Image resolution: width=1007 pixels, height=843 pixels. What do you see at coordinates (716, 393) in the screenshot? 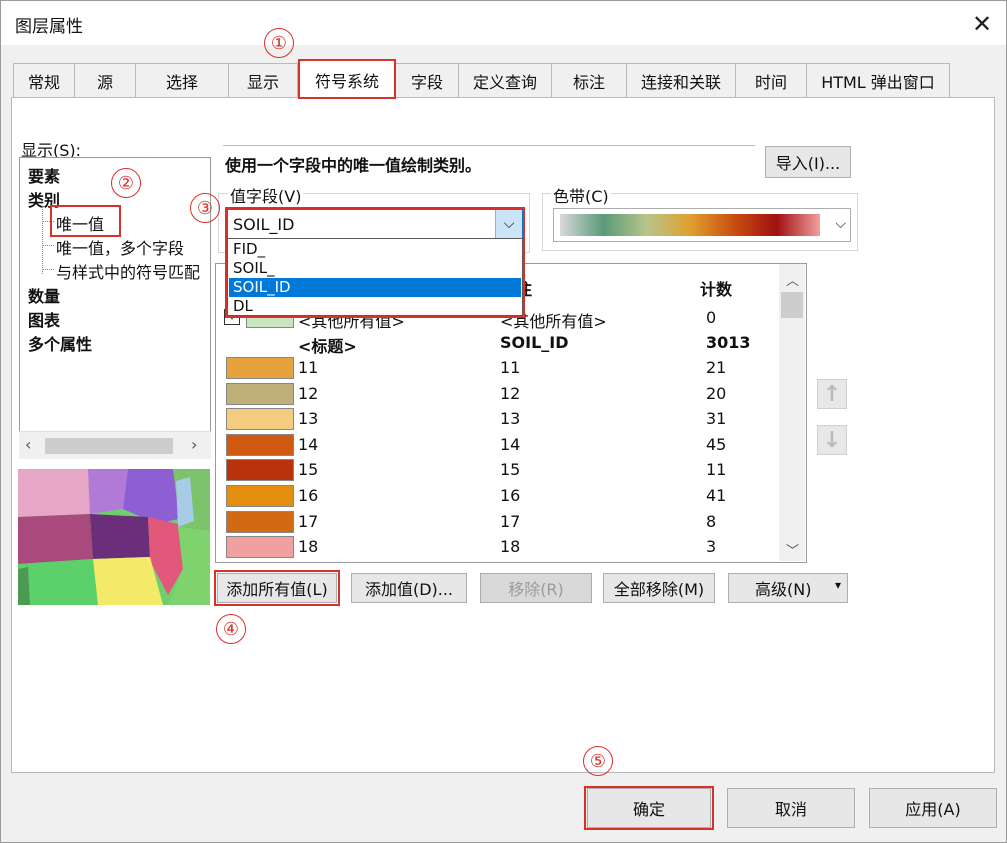
I see `row-count: 20` at bounding box center [716, 393].